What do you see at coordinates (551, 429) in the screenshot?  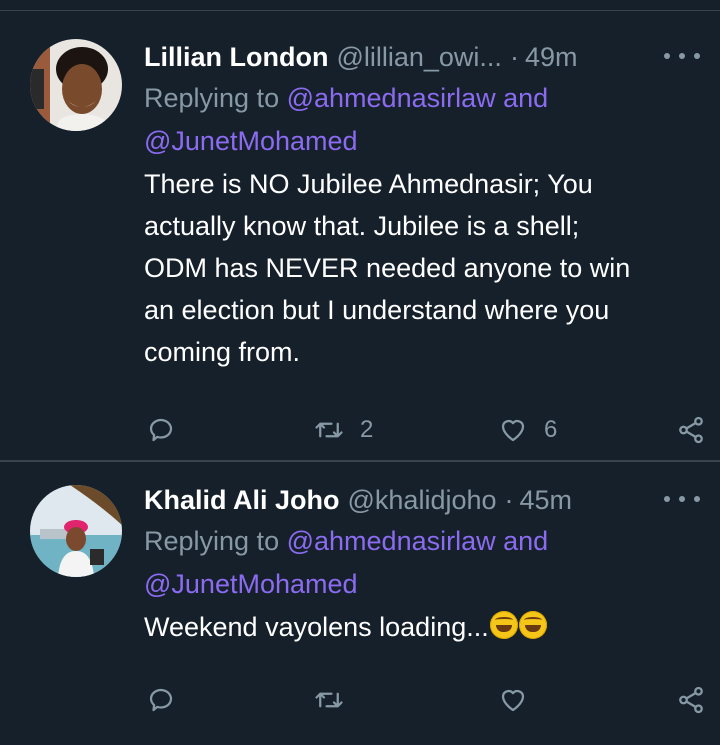 I see `like-count: 6` at bounding box center [551, 429].